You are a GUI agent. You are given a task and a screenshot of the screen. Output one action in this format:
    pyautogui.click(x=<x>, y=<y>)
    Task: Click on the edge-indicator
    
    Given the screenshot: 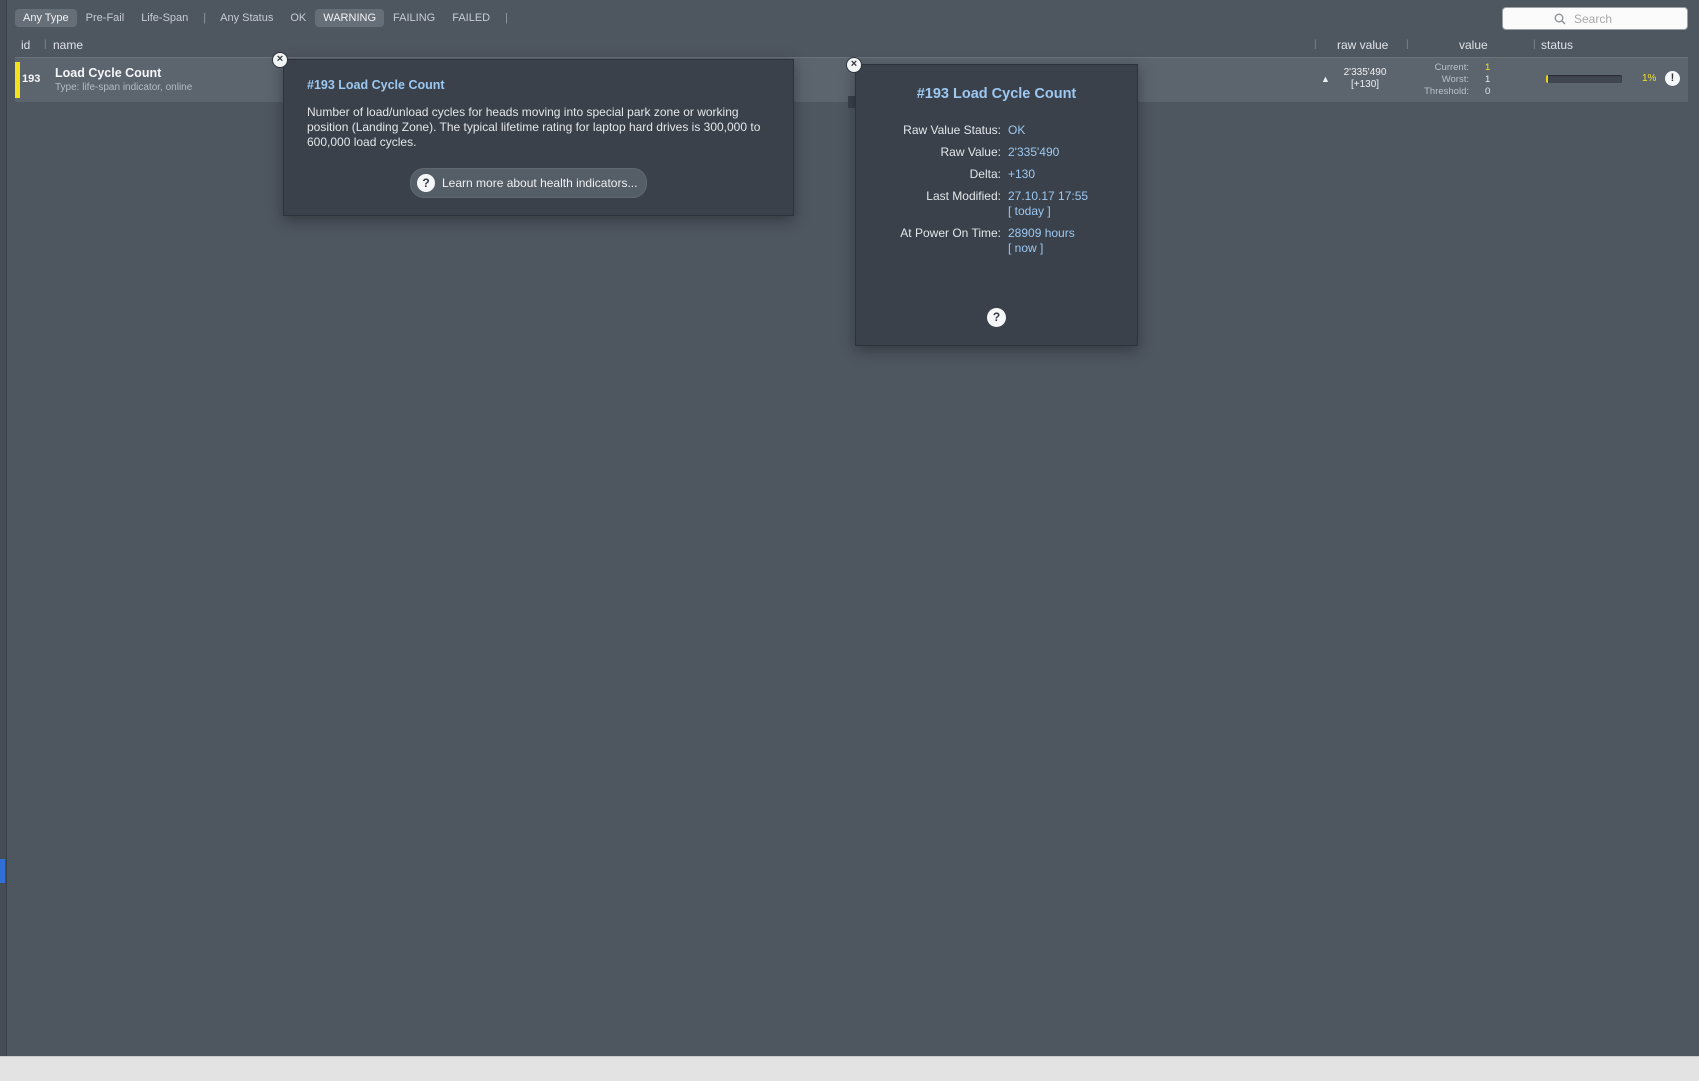 What is the action you would take?
    pyautogui.click(x=2, y=871)
    